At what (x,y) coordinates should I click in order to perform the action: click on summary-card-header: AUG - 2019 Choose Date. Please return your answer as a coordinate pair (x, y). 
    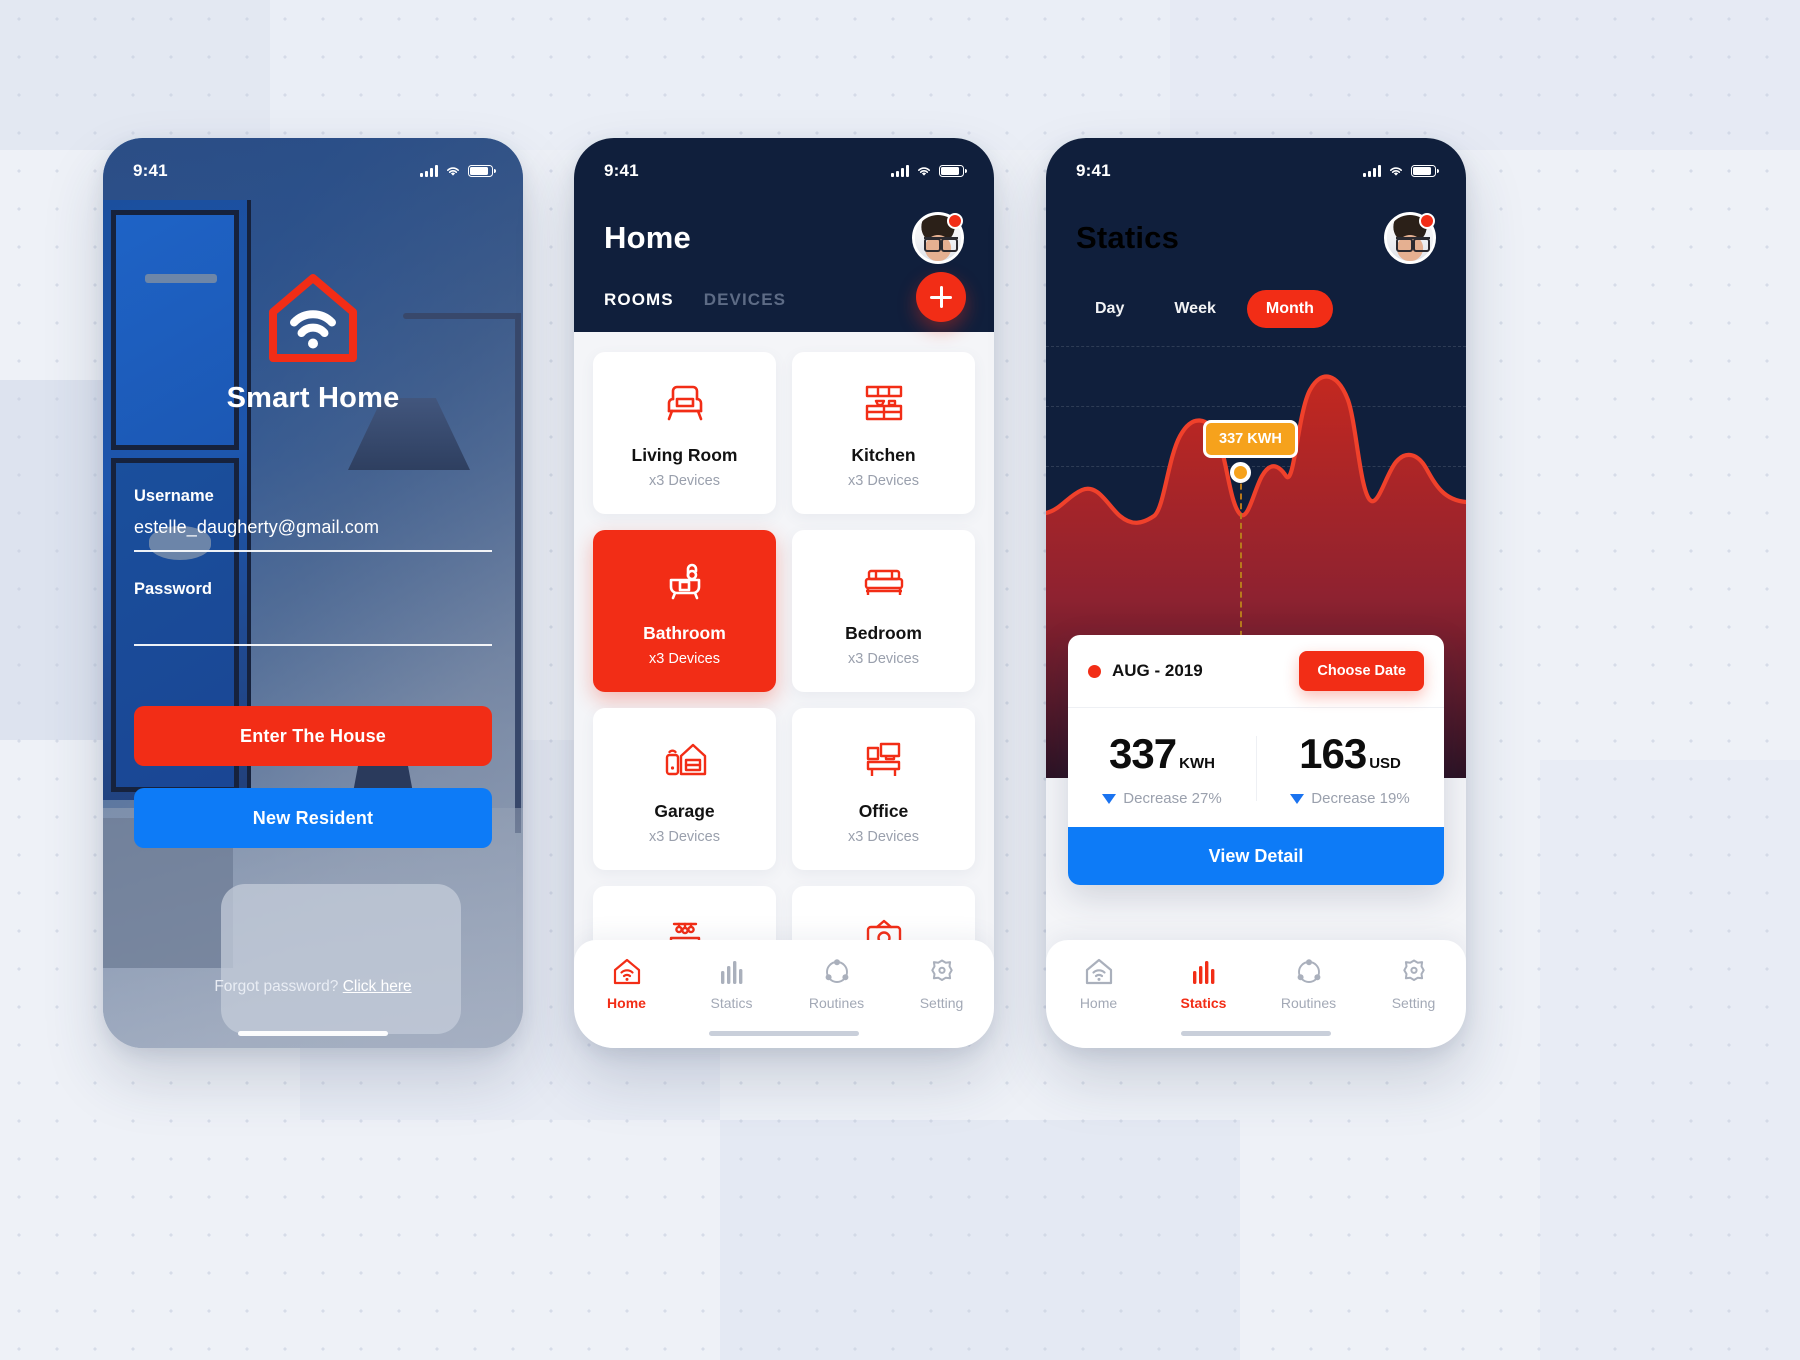
    Looking at the image, I should click on (1256, 671).